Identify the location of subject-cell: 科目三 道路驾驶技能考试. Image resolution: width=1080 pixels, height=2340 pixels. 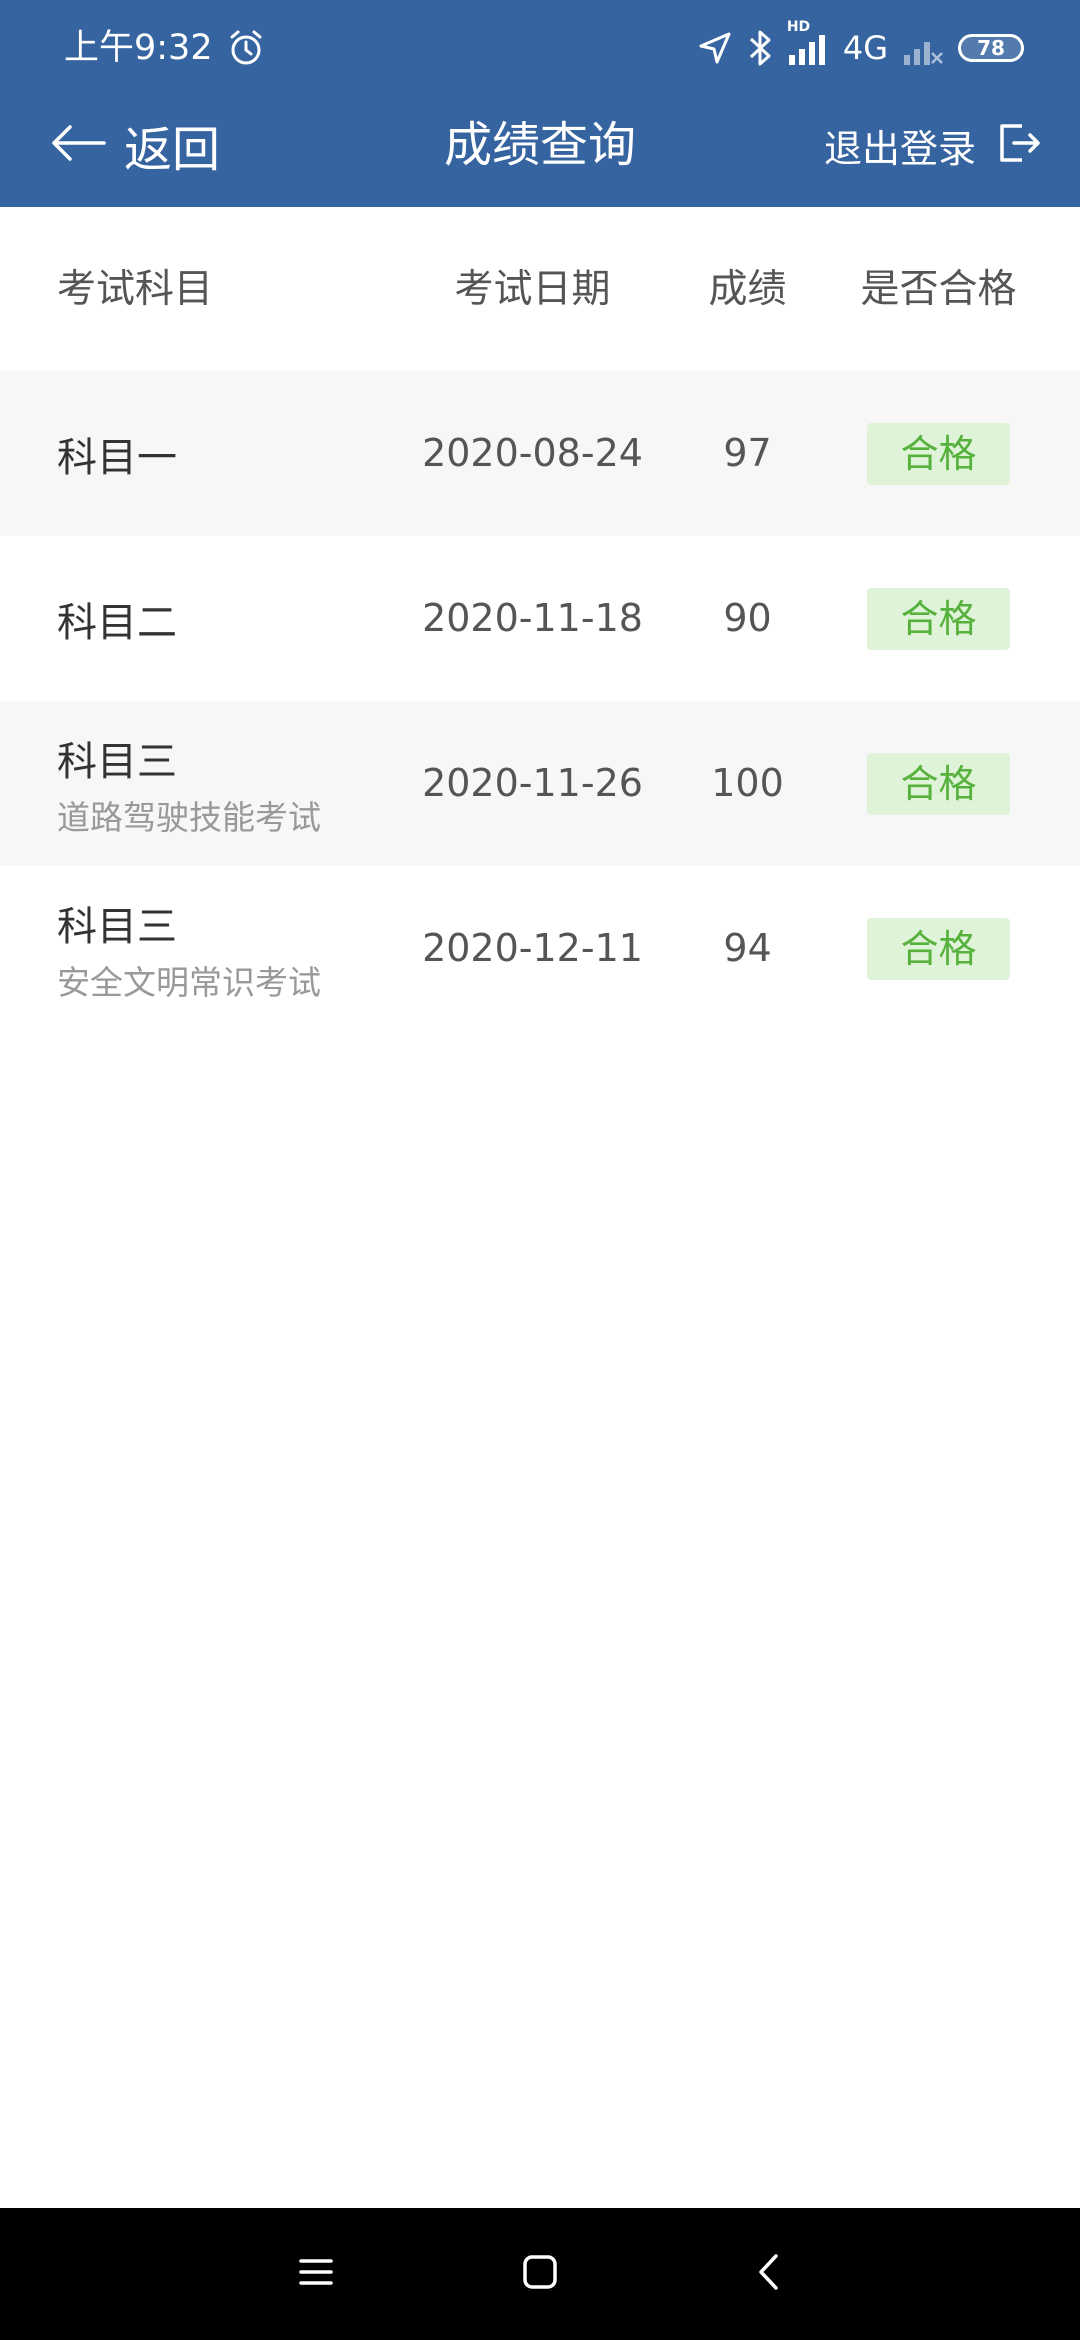
(189, 783).